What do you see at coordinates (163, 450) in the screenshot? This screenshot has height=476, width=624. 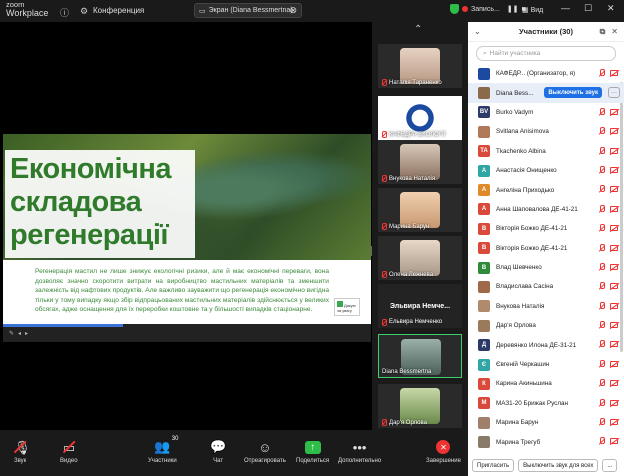 I see `participants-button: 👥 30 Участники` at bounding box center [163, 450].